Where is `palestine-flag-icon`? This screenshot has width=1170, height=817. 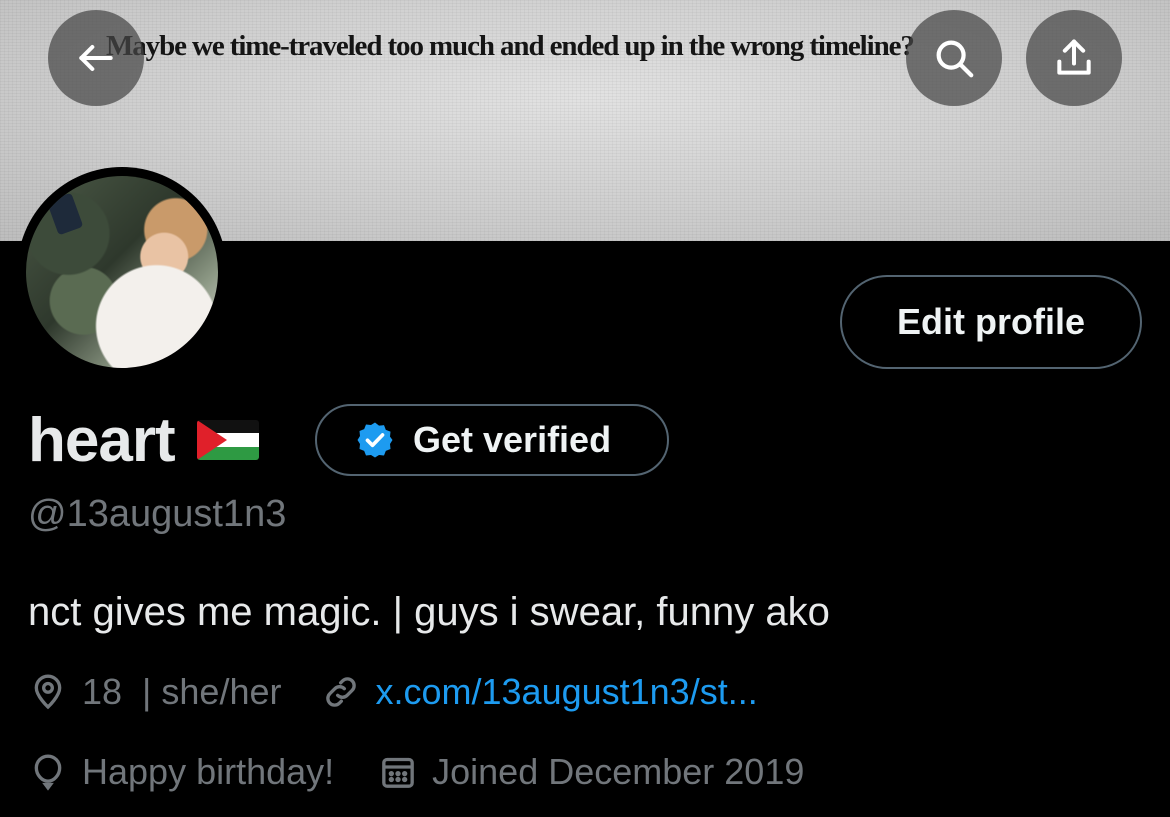
palestine-flag-icon is located at coordinates (227, 440).